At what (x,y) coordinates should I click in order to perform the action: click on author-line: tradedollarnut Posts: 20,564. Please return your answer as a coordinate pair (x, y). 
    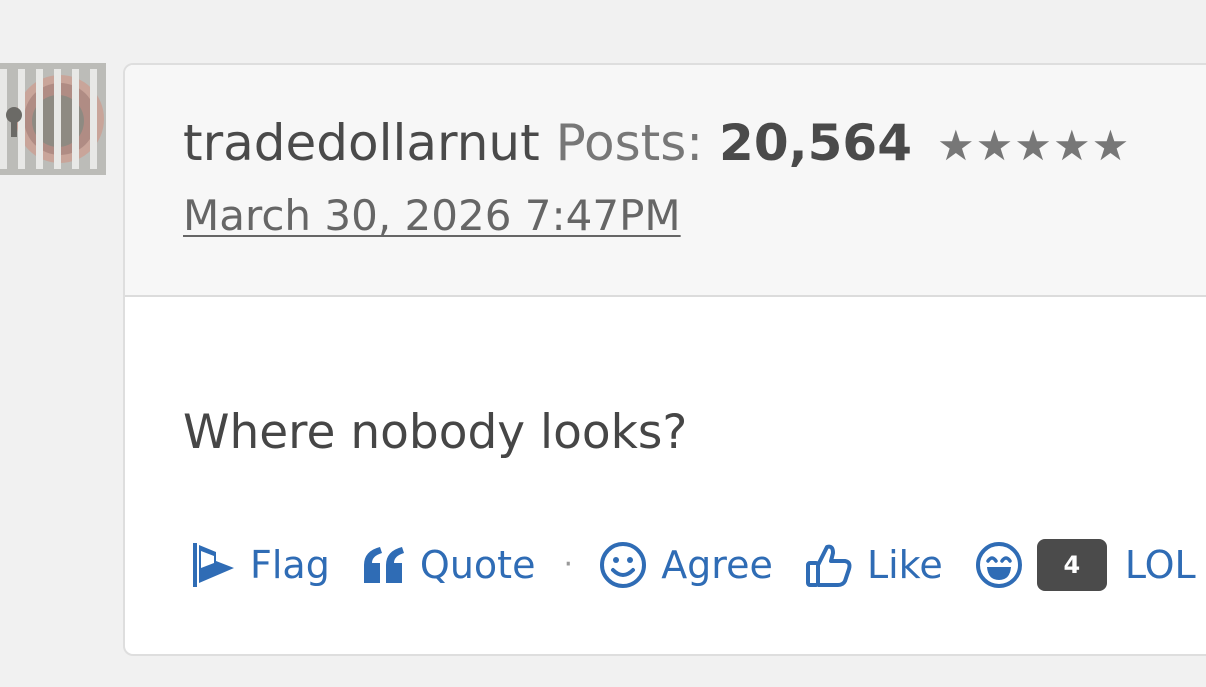
    Looking at the image, I should click on (547, 143).